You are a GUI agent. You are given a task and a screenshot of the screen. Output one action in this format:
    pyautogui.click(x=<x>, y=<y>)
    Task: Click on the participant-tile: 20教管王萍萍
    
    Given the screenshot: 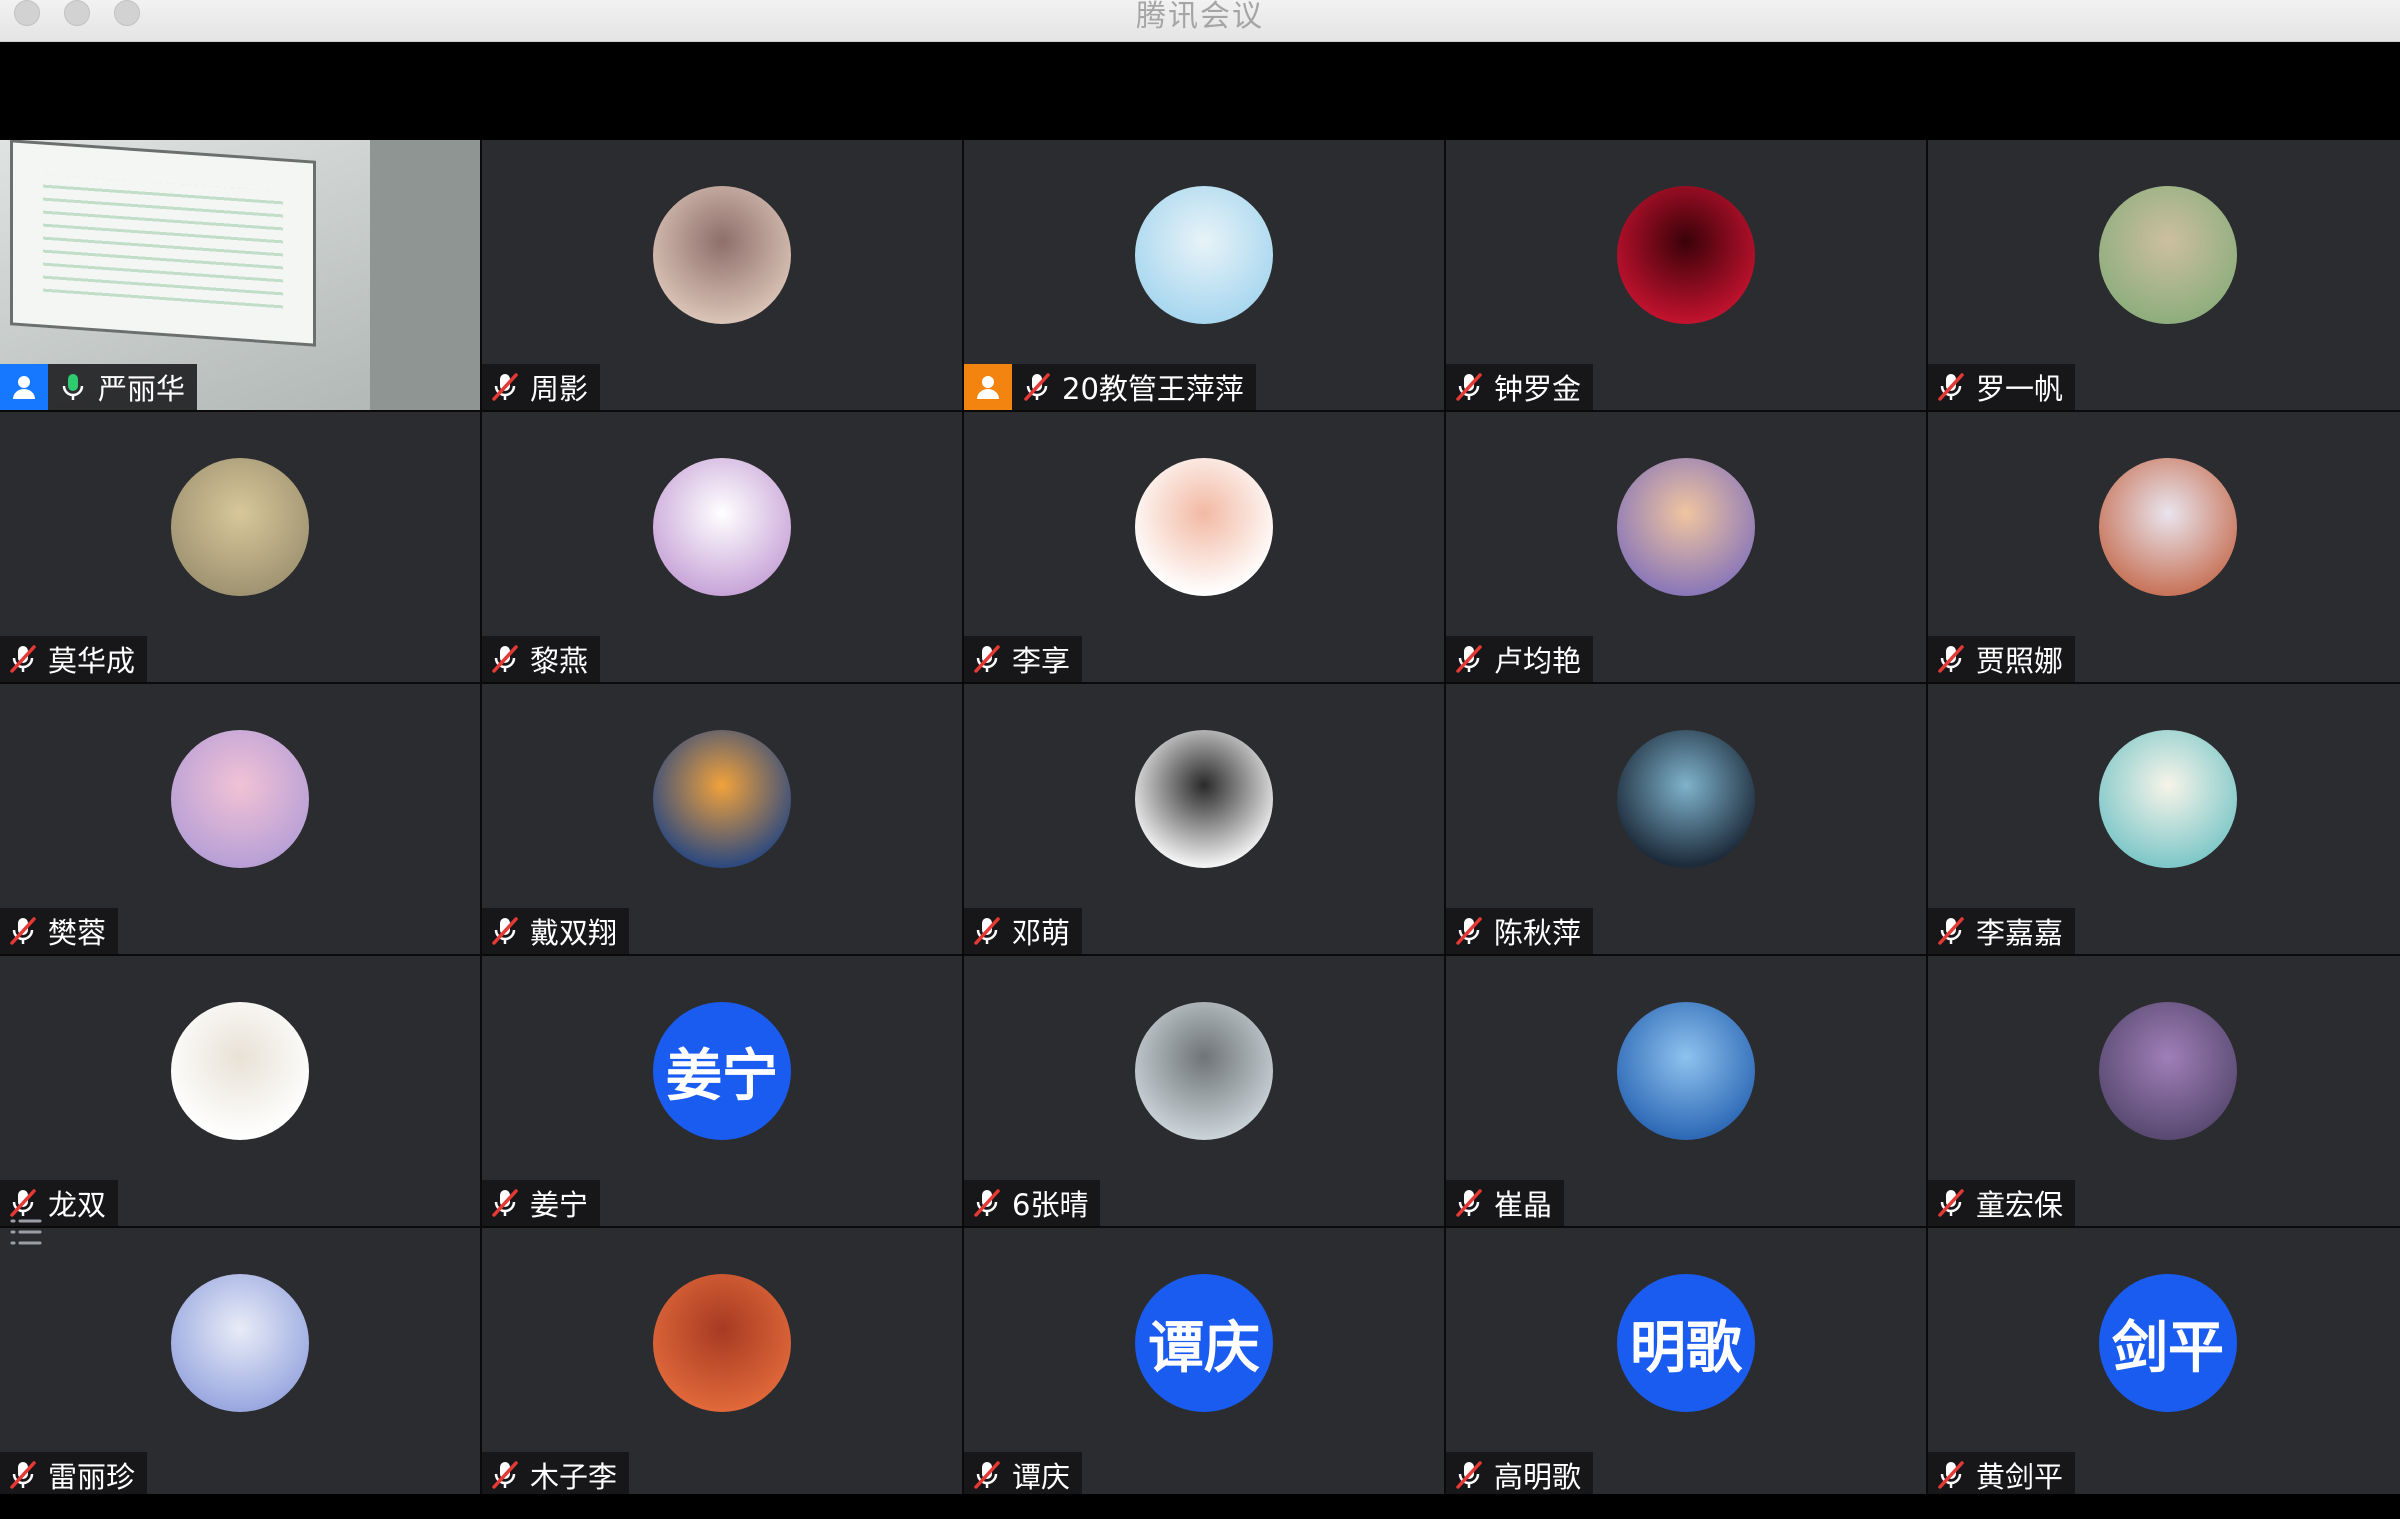 What is the action you would take?
    pyautogui.click(x=1204, y=275)
    